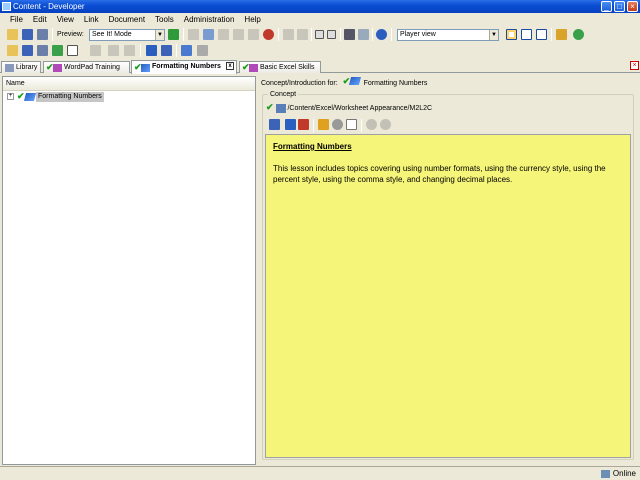 This screenshot has width=640, height=480. I want to click on menu-tools: Tools, so click(164, 20).